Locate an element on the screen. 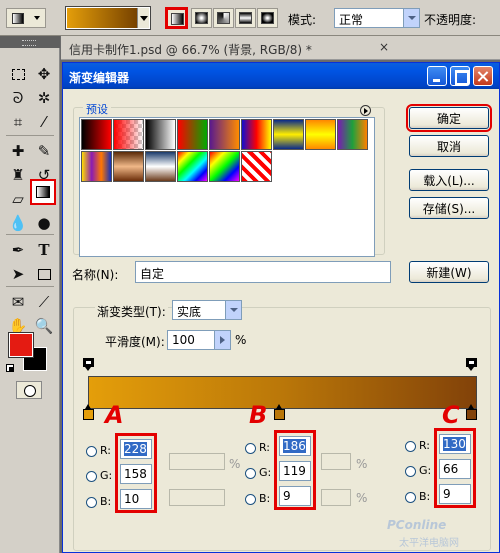 This screenshot has height=553, width=500. dodge-icon: ● is located at coordinates (44, 223).